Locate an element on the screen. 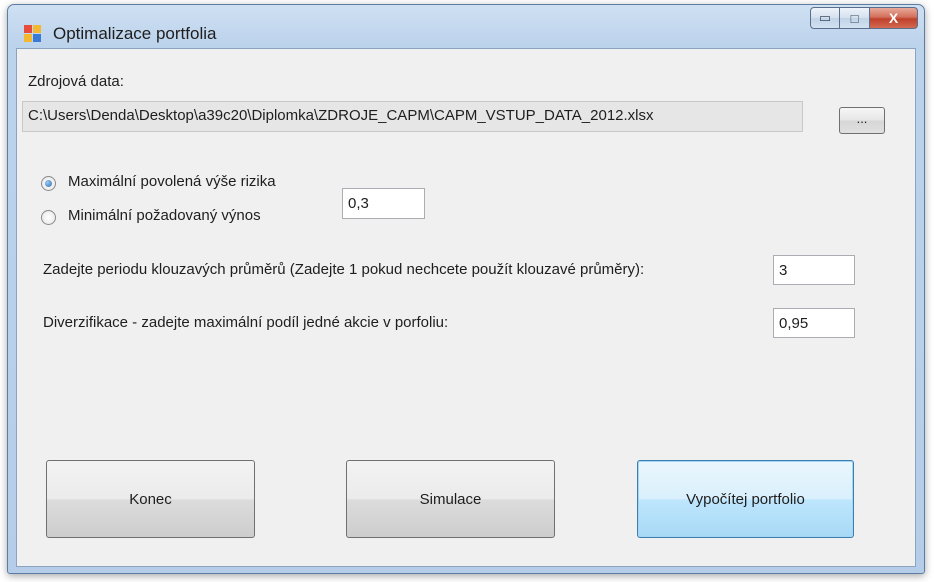 The image size is (934, 582). minimize-button: ▭ is located at coordinates (825, 18).